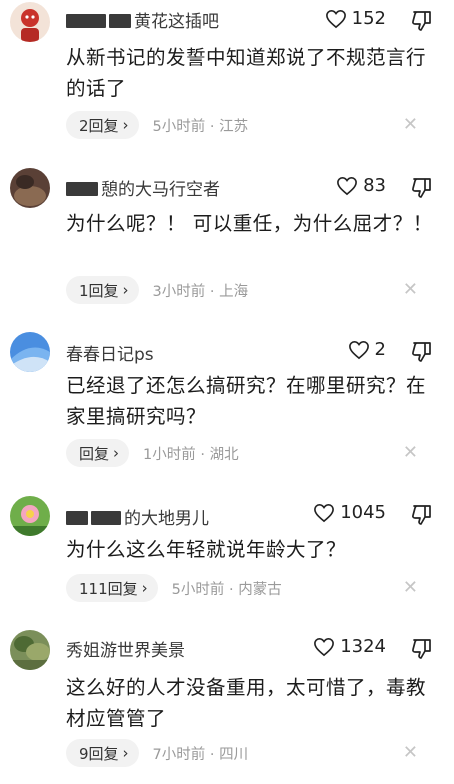  Describe the element at coordinates (361, 185) in the screenshot. I see `like-button: 83` at that location.